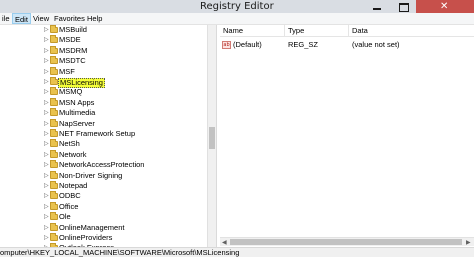  Describe the element at coordinates (317, 31) in the screenshot. I see `column-header-type: Type` at that location.